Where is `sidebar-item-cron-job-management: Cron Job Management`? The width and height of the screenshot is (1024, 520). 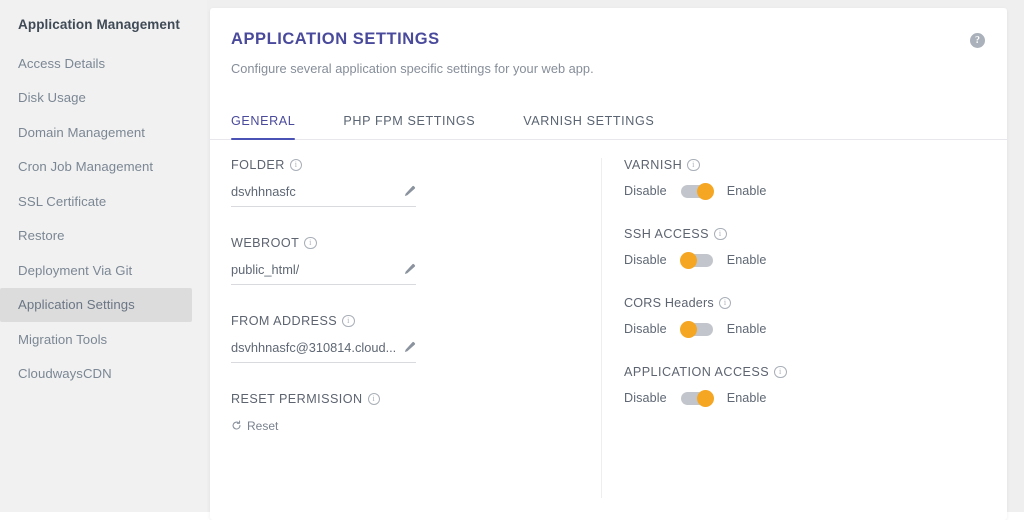 sidebar-item-cron-job-management: Cron Job Management is located at coordinates (96, 167).